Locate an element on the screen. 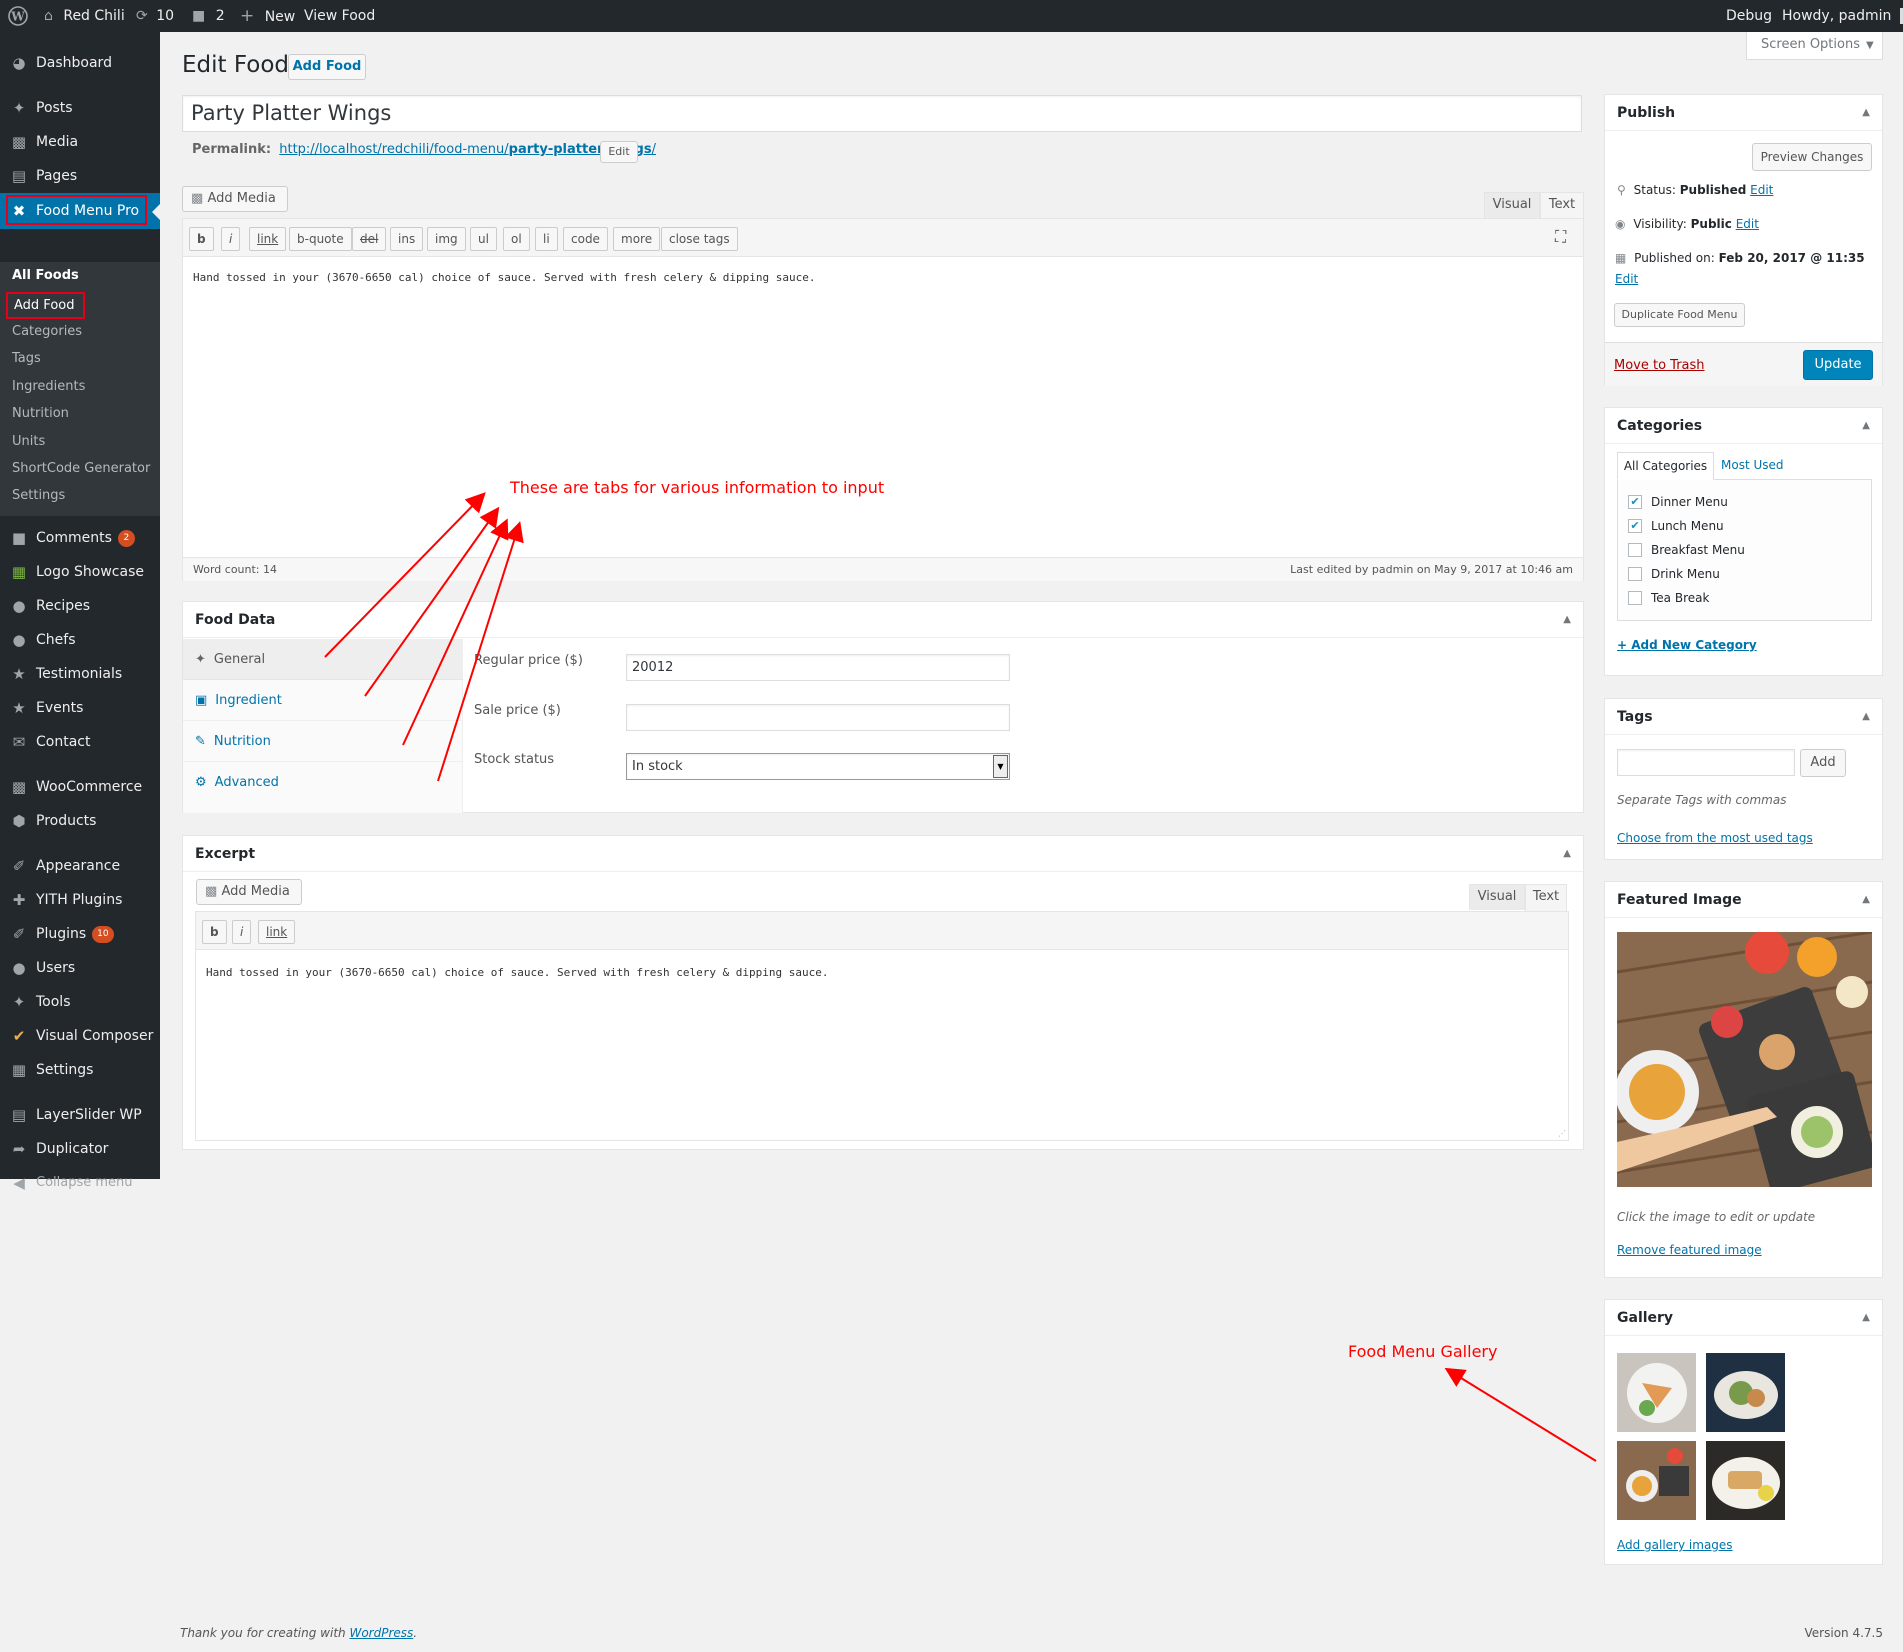  checkbox-dinner-menu: ✔ is located at coordinates (1635, 502).